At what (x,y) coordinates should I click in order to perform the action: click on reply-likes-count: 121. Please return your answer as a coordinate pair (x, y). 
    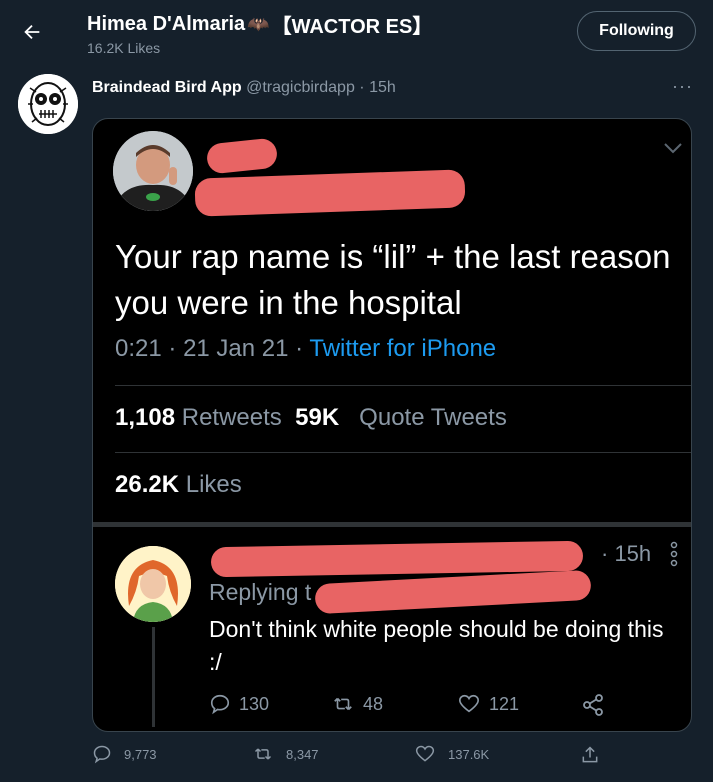
    Looking at the image, I should click on (504, 703).